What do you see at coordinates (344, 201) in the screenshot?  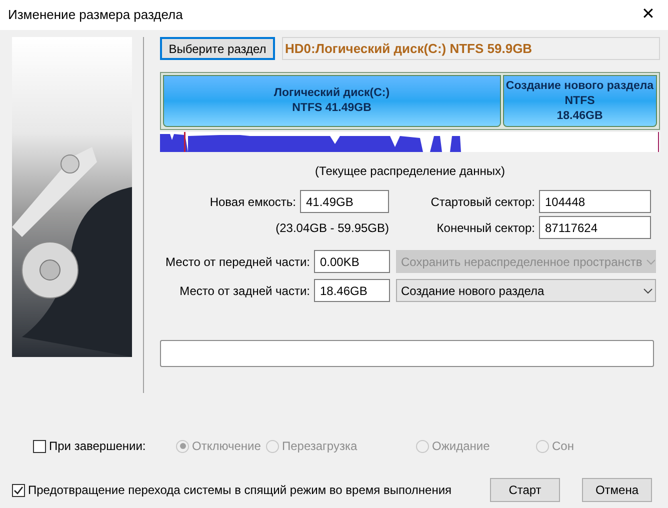 I see `text-field: 41.49GB` at bounding box center [344, 201].